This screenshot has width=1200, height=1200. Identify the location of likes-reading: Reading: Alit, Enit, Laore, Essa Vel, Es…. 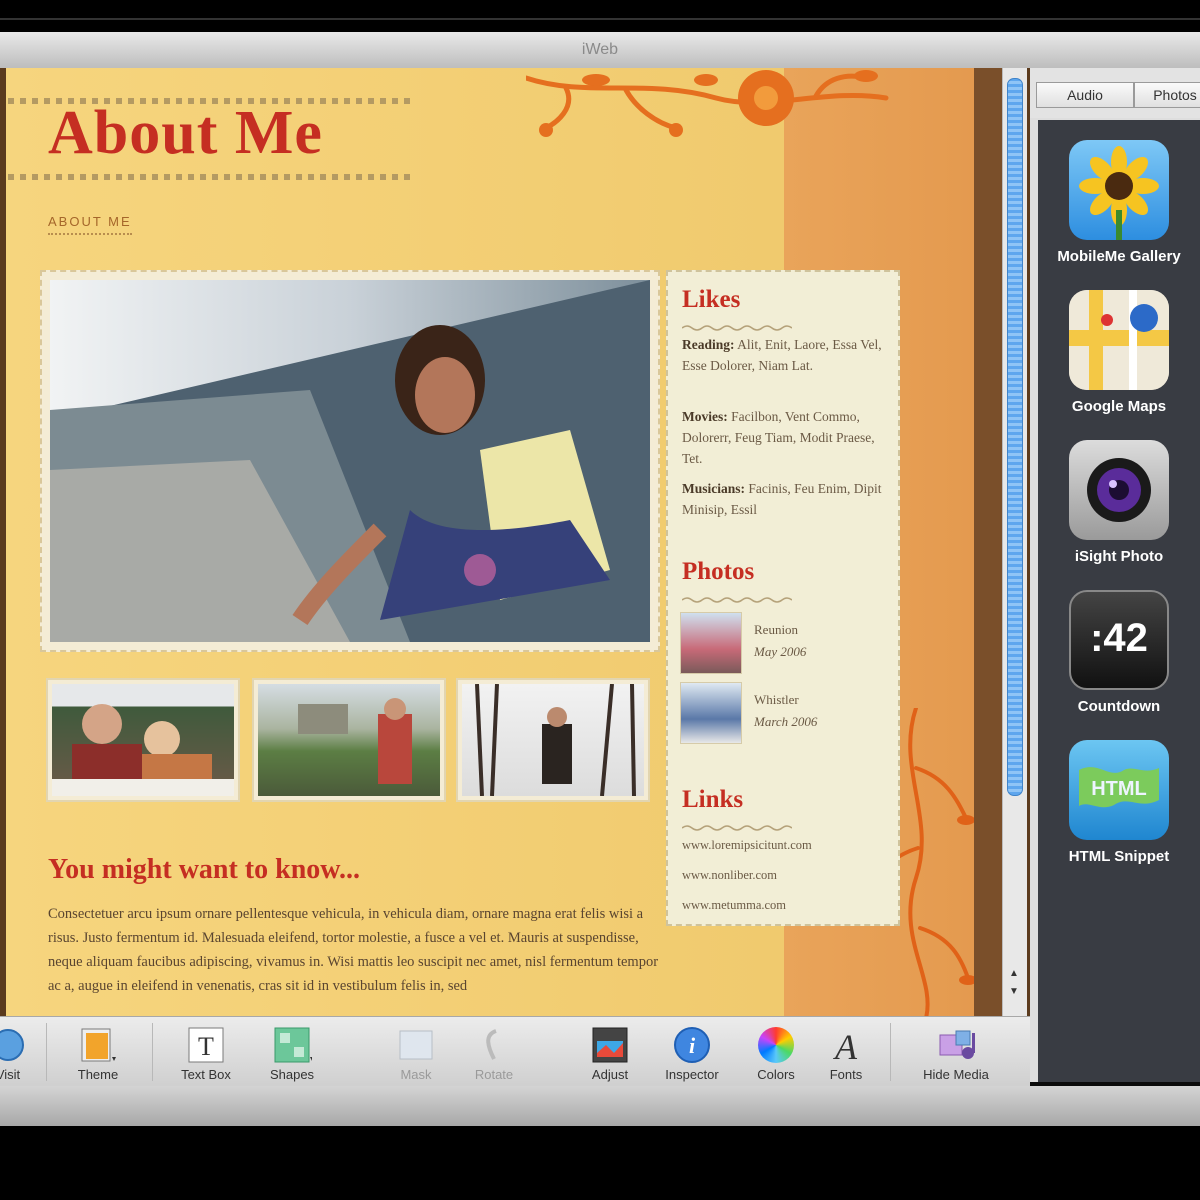
(785, 355).